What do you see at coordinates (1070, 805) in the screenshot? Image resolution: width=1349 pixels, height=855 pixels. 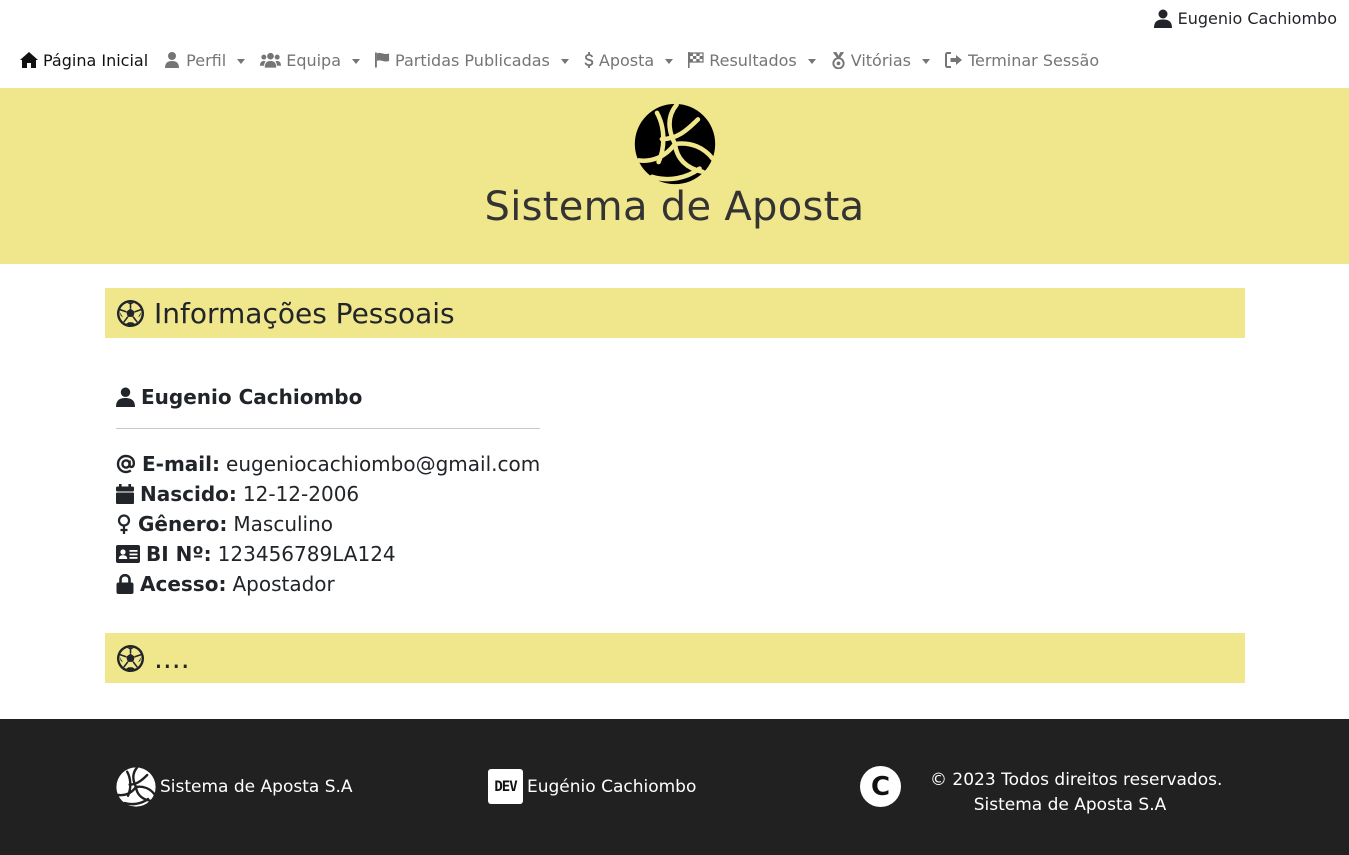 I see `copyright-line-2: Sistema de Aposta S.A` at bounding box center [1070, 805].